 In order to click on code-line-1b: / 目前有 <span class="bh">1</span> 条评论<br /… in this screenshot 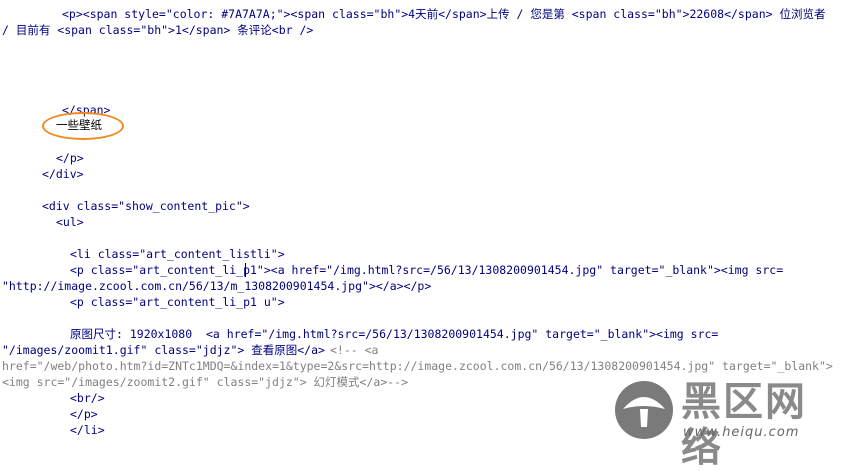, I will do `click(158, 30)`.